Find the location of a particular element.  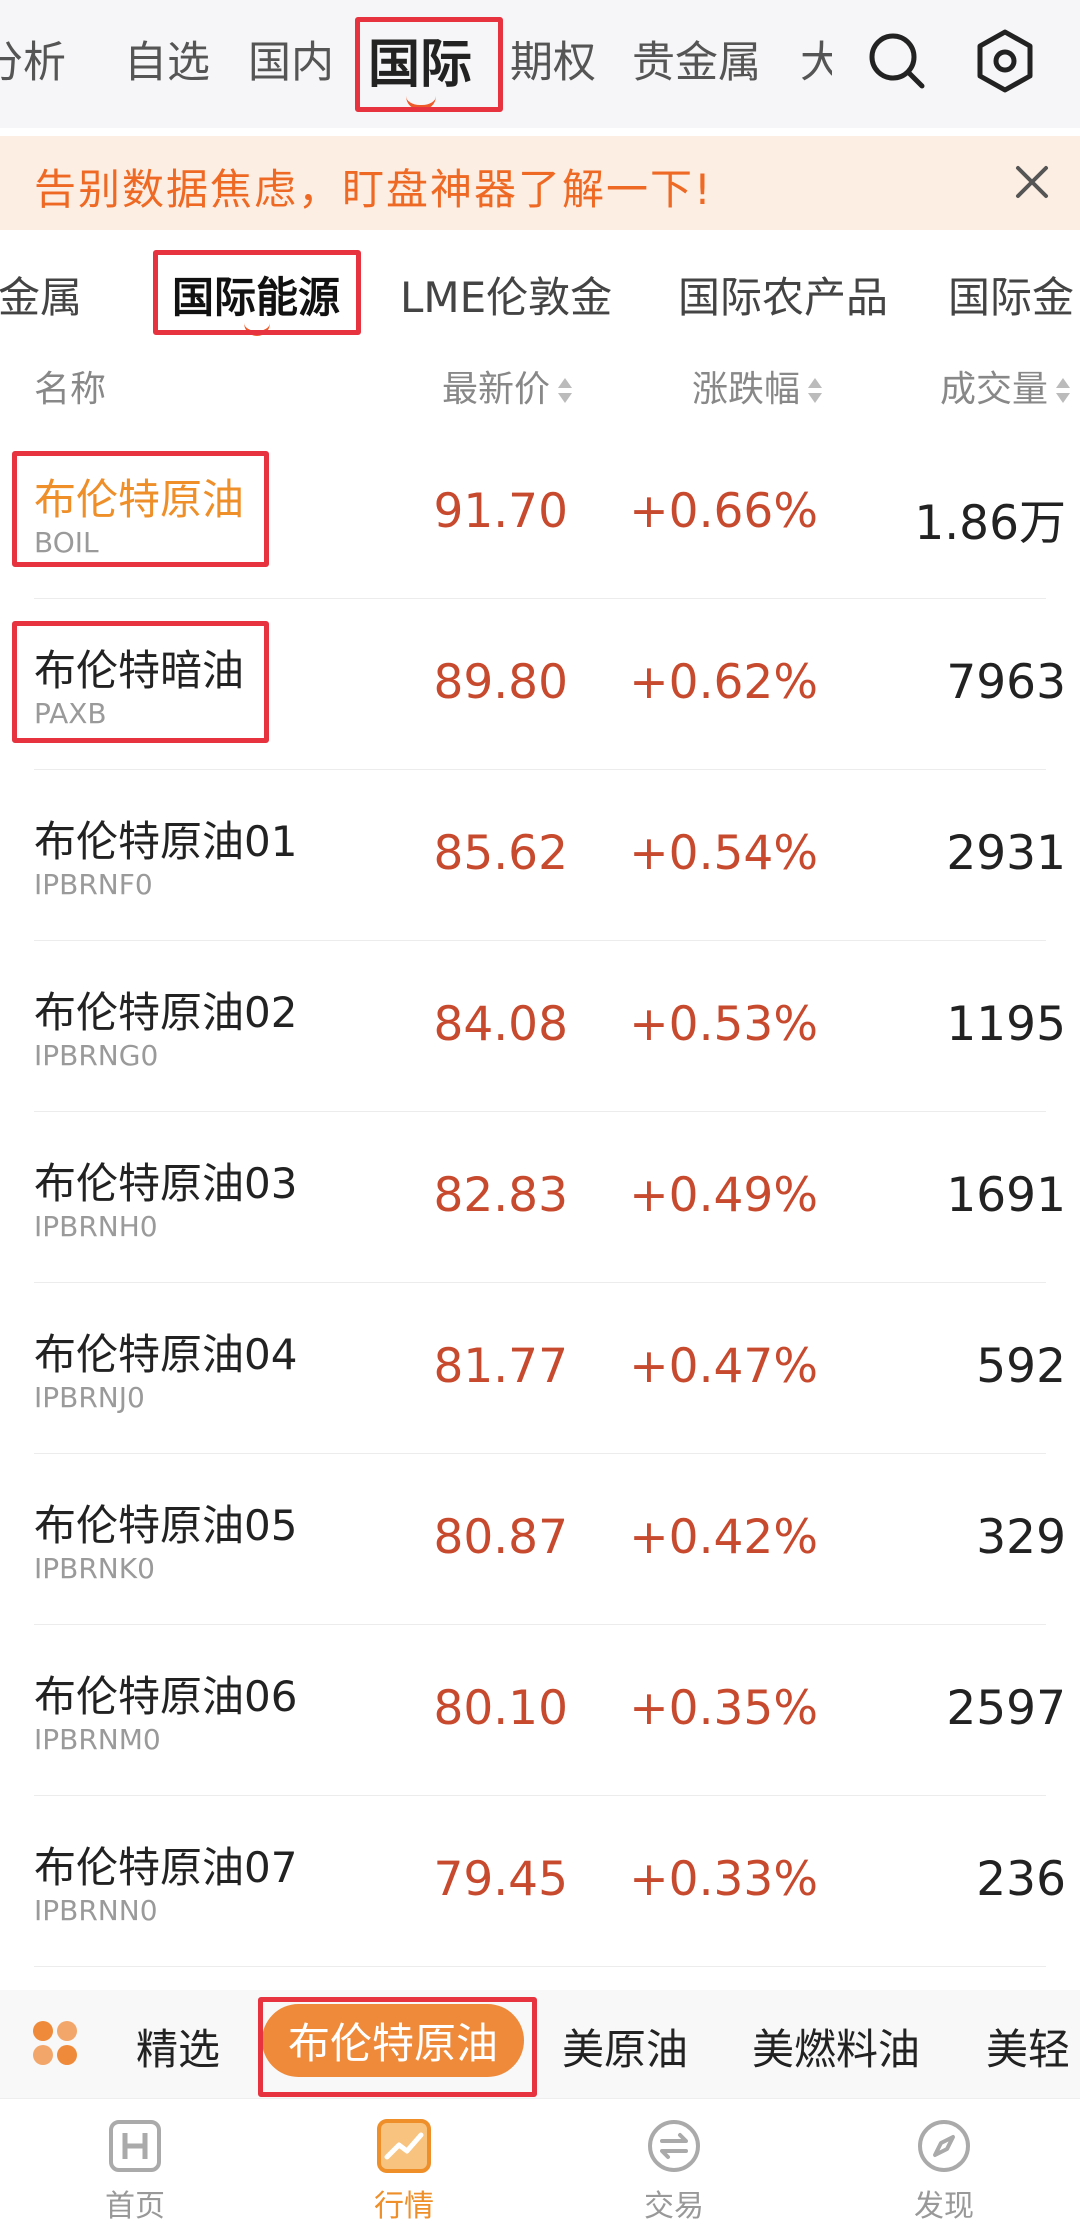

instrument-name: 布伦特原油01 is located at coordinates (166, 841).